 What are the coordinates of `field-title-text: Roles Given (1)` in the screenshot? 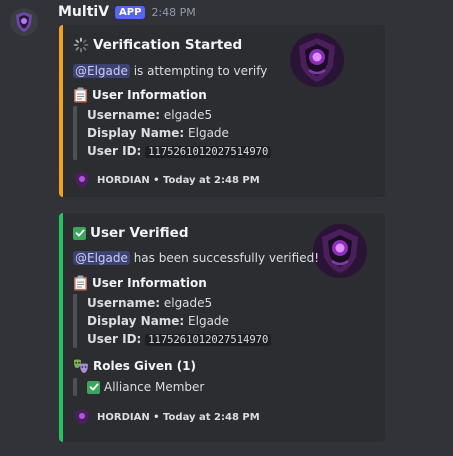 It's located at (145, 366).